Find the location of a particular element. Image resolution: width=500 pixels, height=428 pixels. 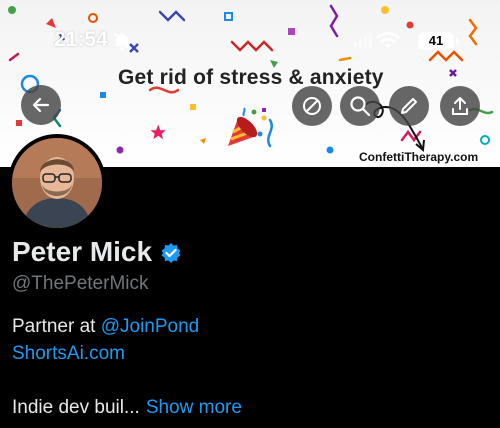

party-popper-icon is located at coordinates (247, 126).